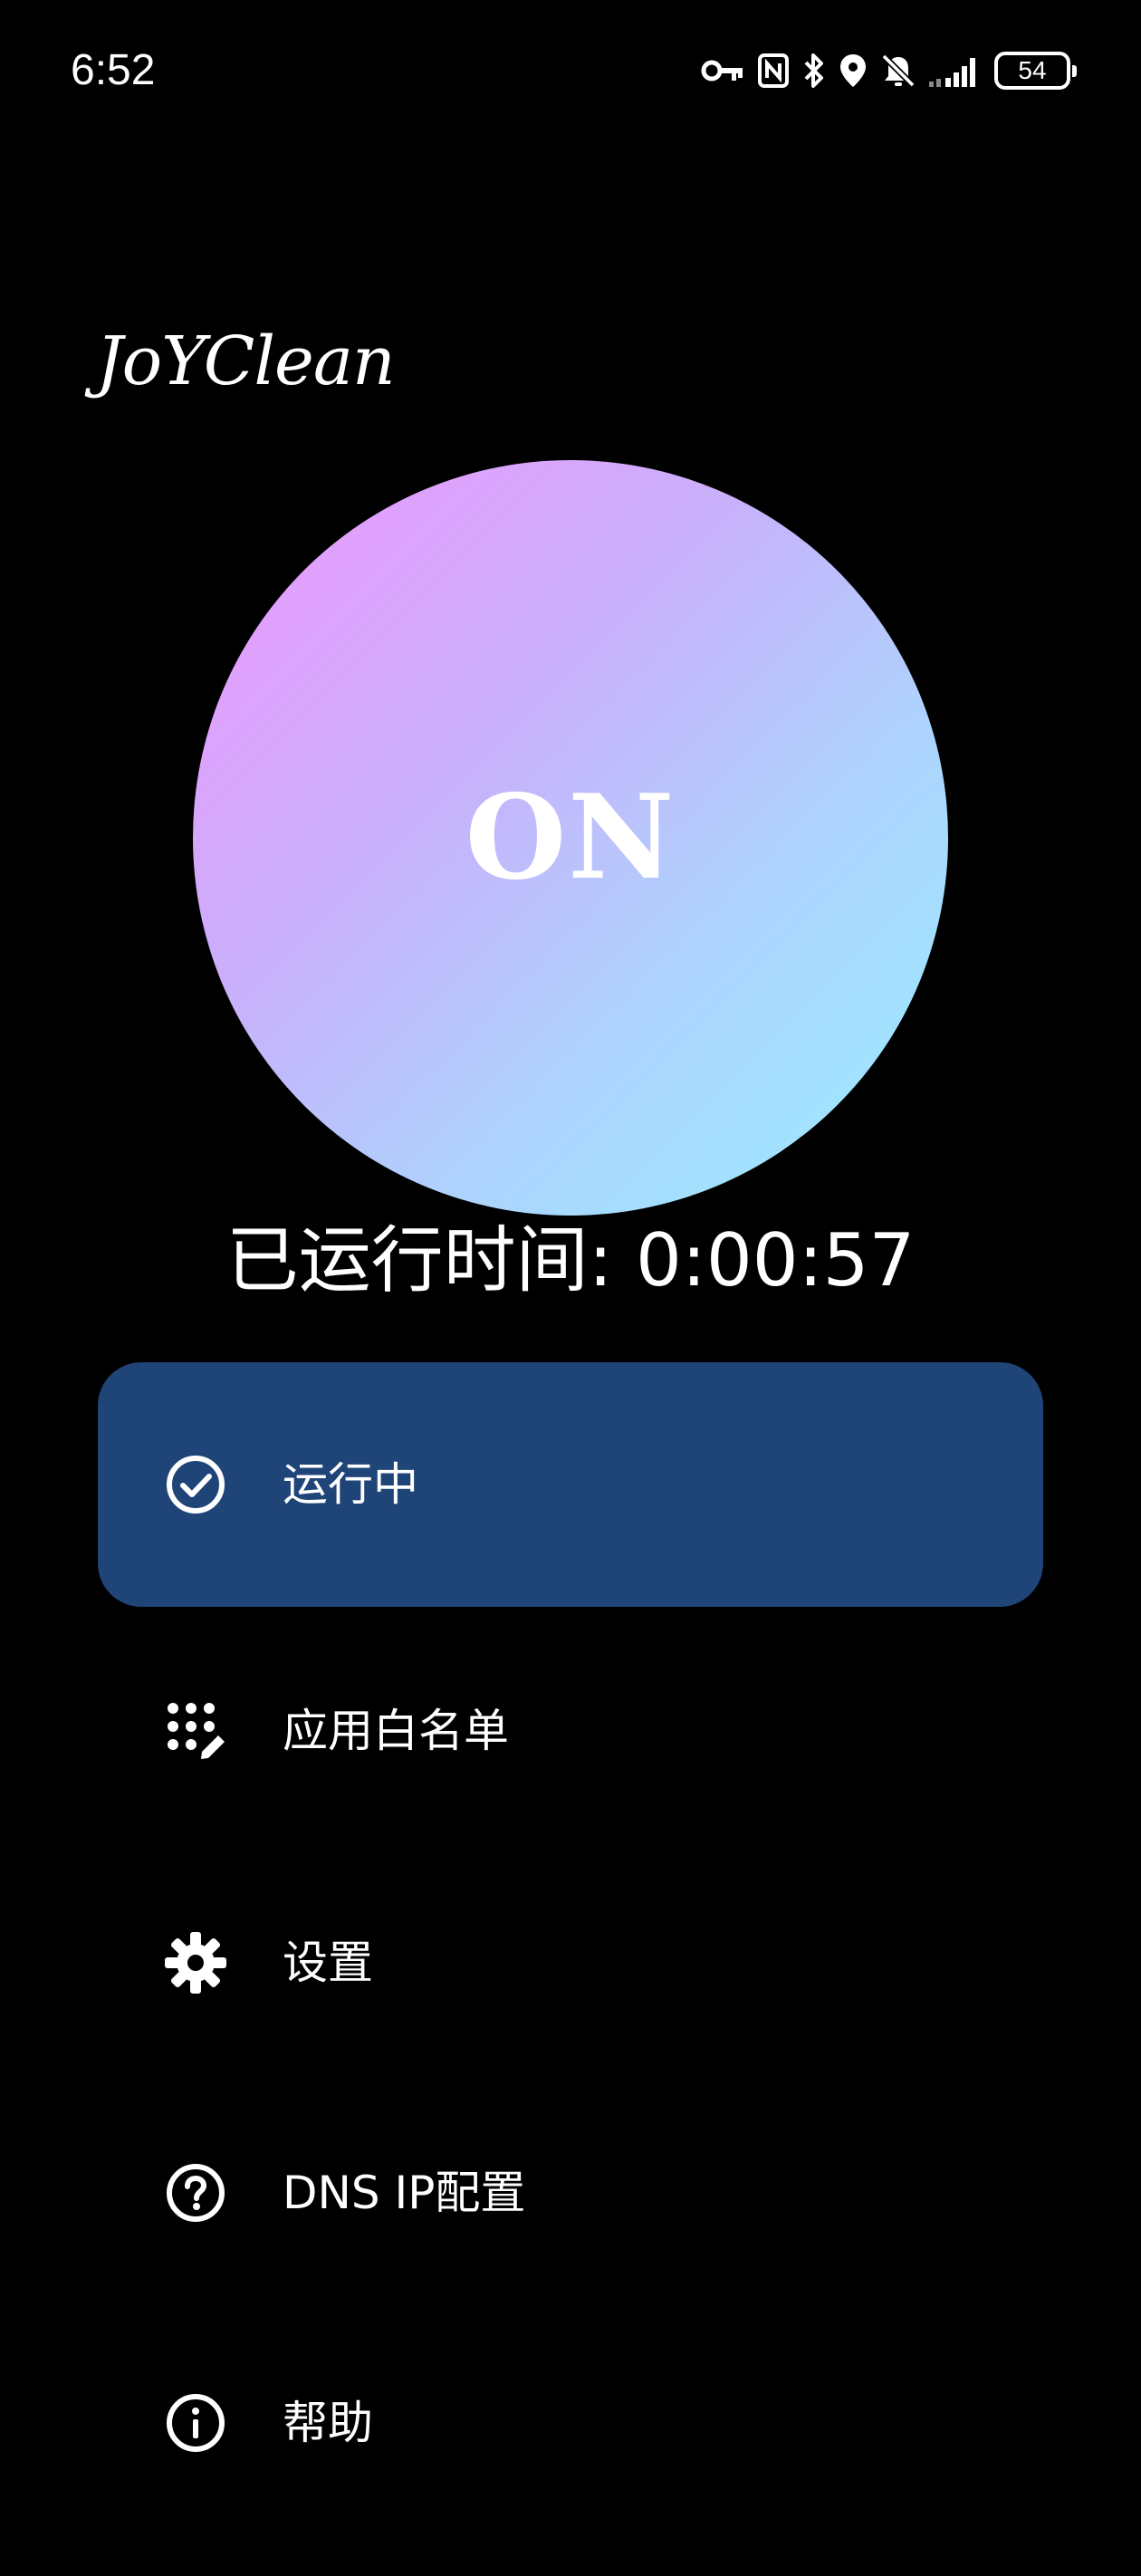 Image resolution: width=1141 pixels, height=2576 pixels. I want to click on status-icons: 54, so click(889, 70).